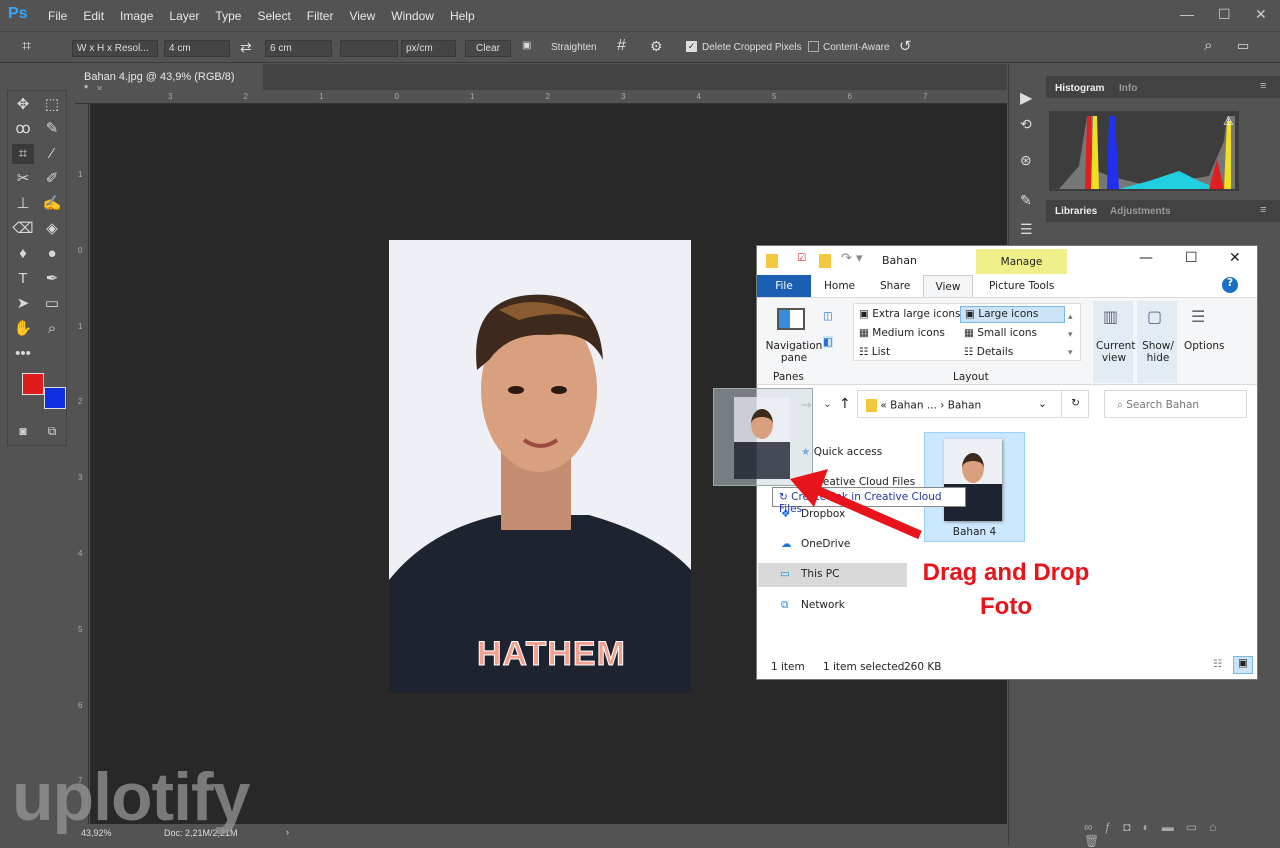 Image resolution: width=1280 pixels, height=848 pixels. What do you see at coordinates (902, 333) in the screenshot?
I see `layout-medium-icons: ▦ Medium icons` at bounding box center [902, 333].